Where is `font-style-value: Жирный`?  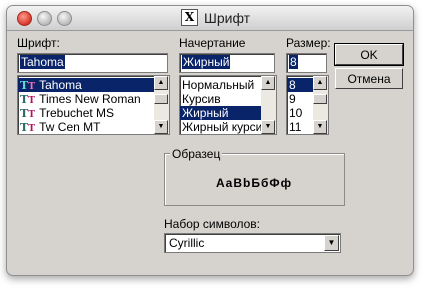
font-style-value: Жирный is located at coordinates (206, 62).